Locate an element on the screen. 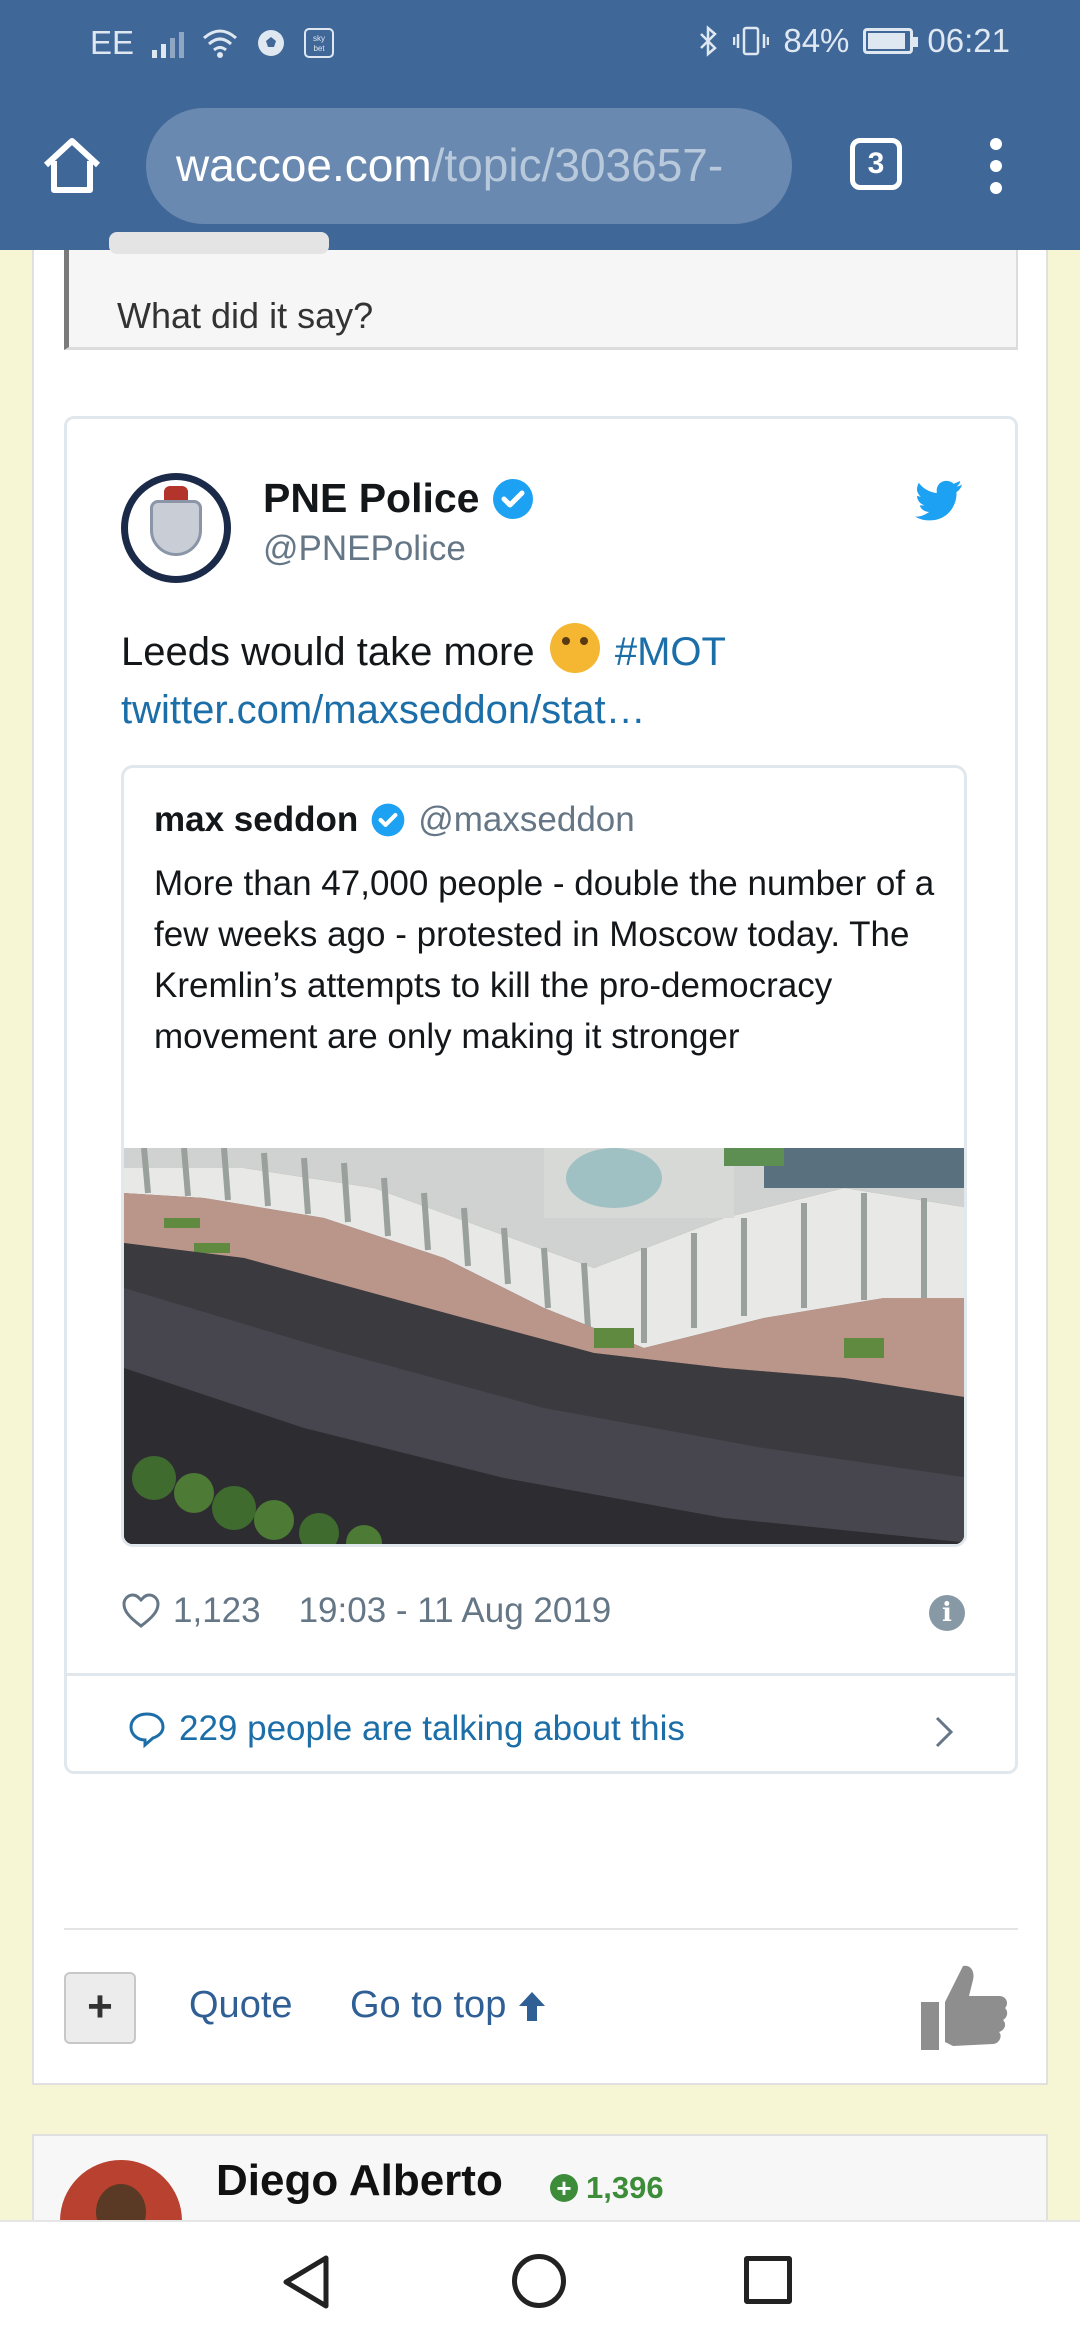  url-path: /topic/303657- is located at coordinates (577, 165).